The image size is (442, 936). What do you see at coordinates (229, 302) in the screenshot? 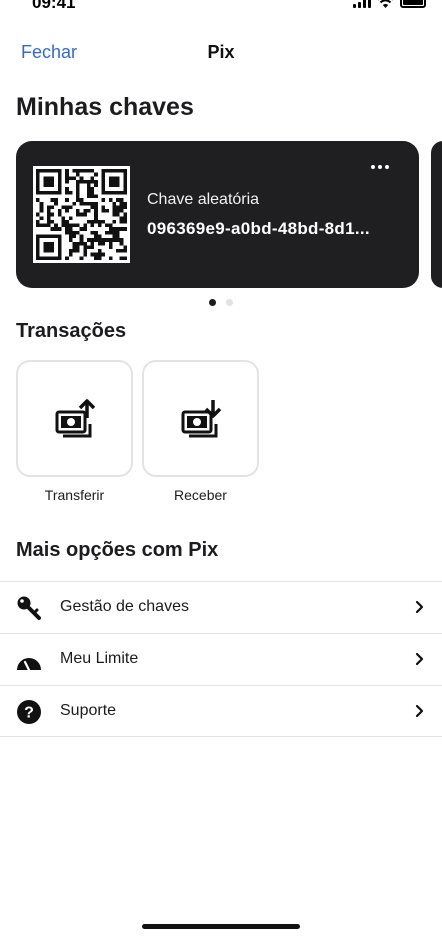
I see `pagination-dot` at bounding box center [229, 302].